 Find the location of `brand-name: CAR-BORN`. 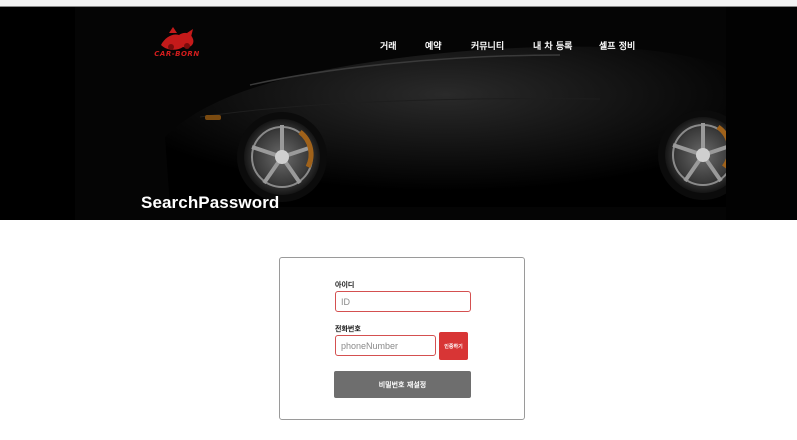

brand-name: CAR-BORN is located at coordinates (177, 54).